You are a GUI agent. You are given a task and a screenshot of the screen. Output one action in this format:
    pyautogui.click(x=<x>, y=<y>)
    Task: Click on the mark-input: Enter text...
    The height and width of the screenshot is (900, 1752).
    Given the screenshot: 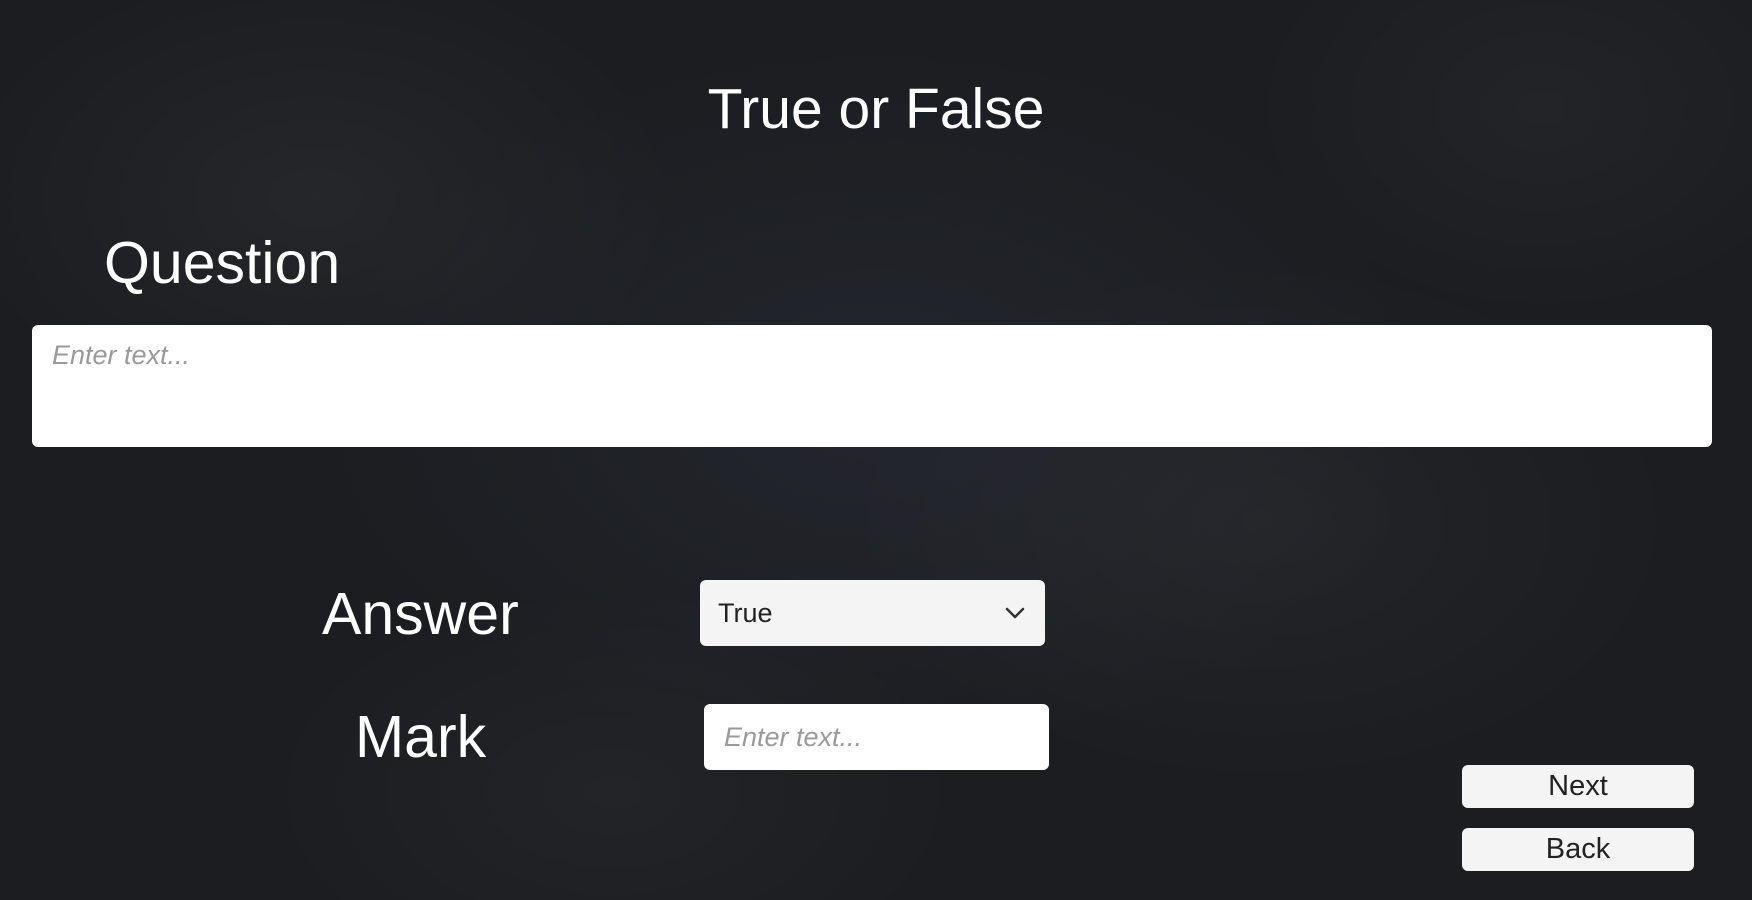 What is the action you would take?
    pyautogui.click(x=876, y=737)
    